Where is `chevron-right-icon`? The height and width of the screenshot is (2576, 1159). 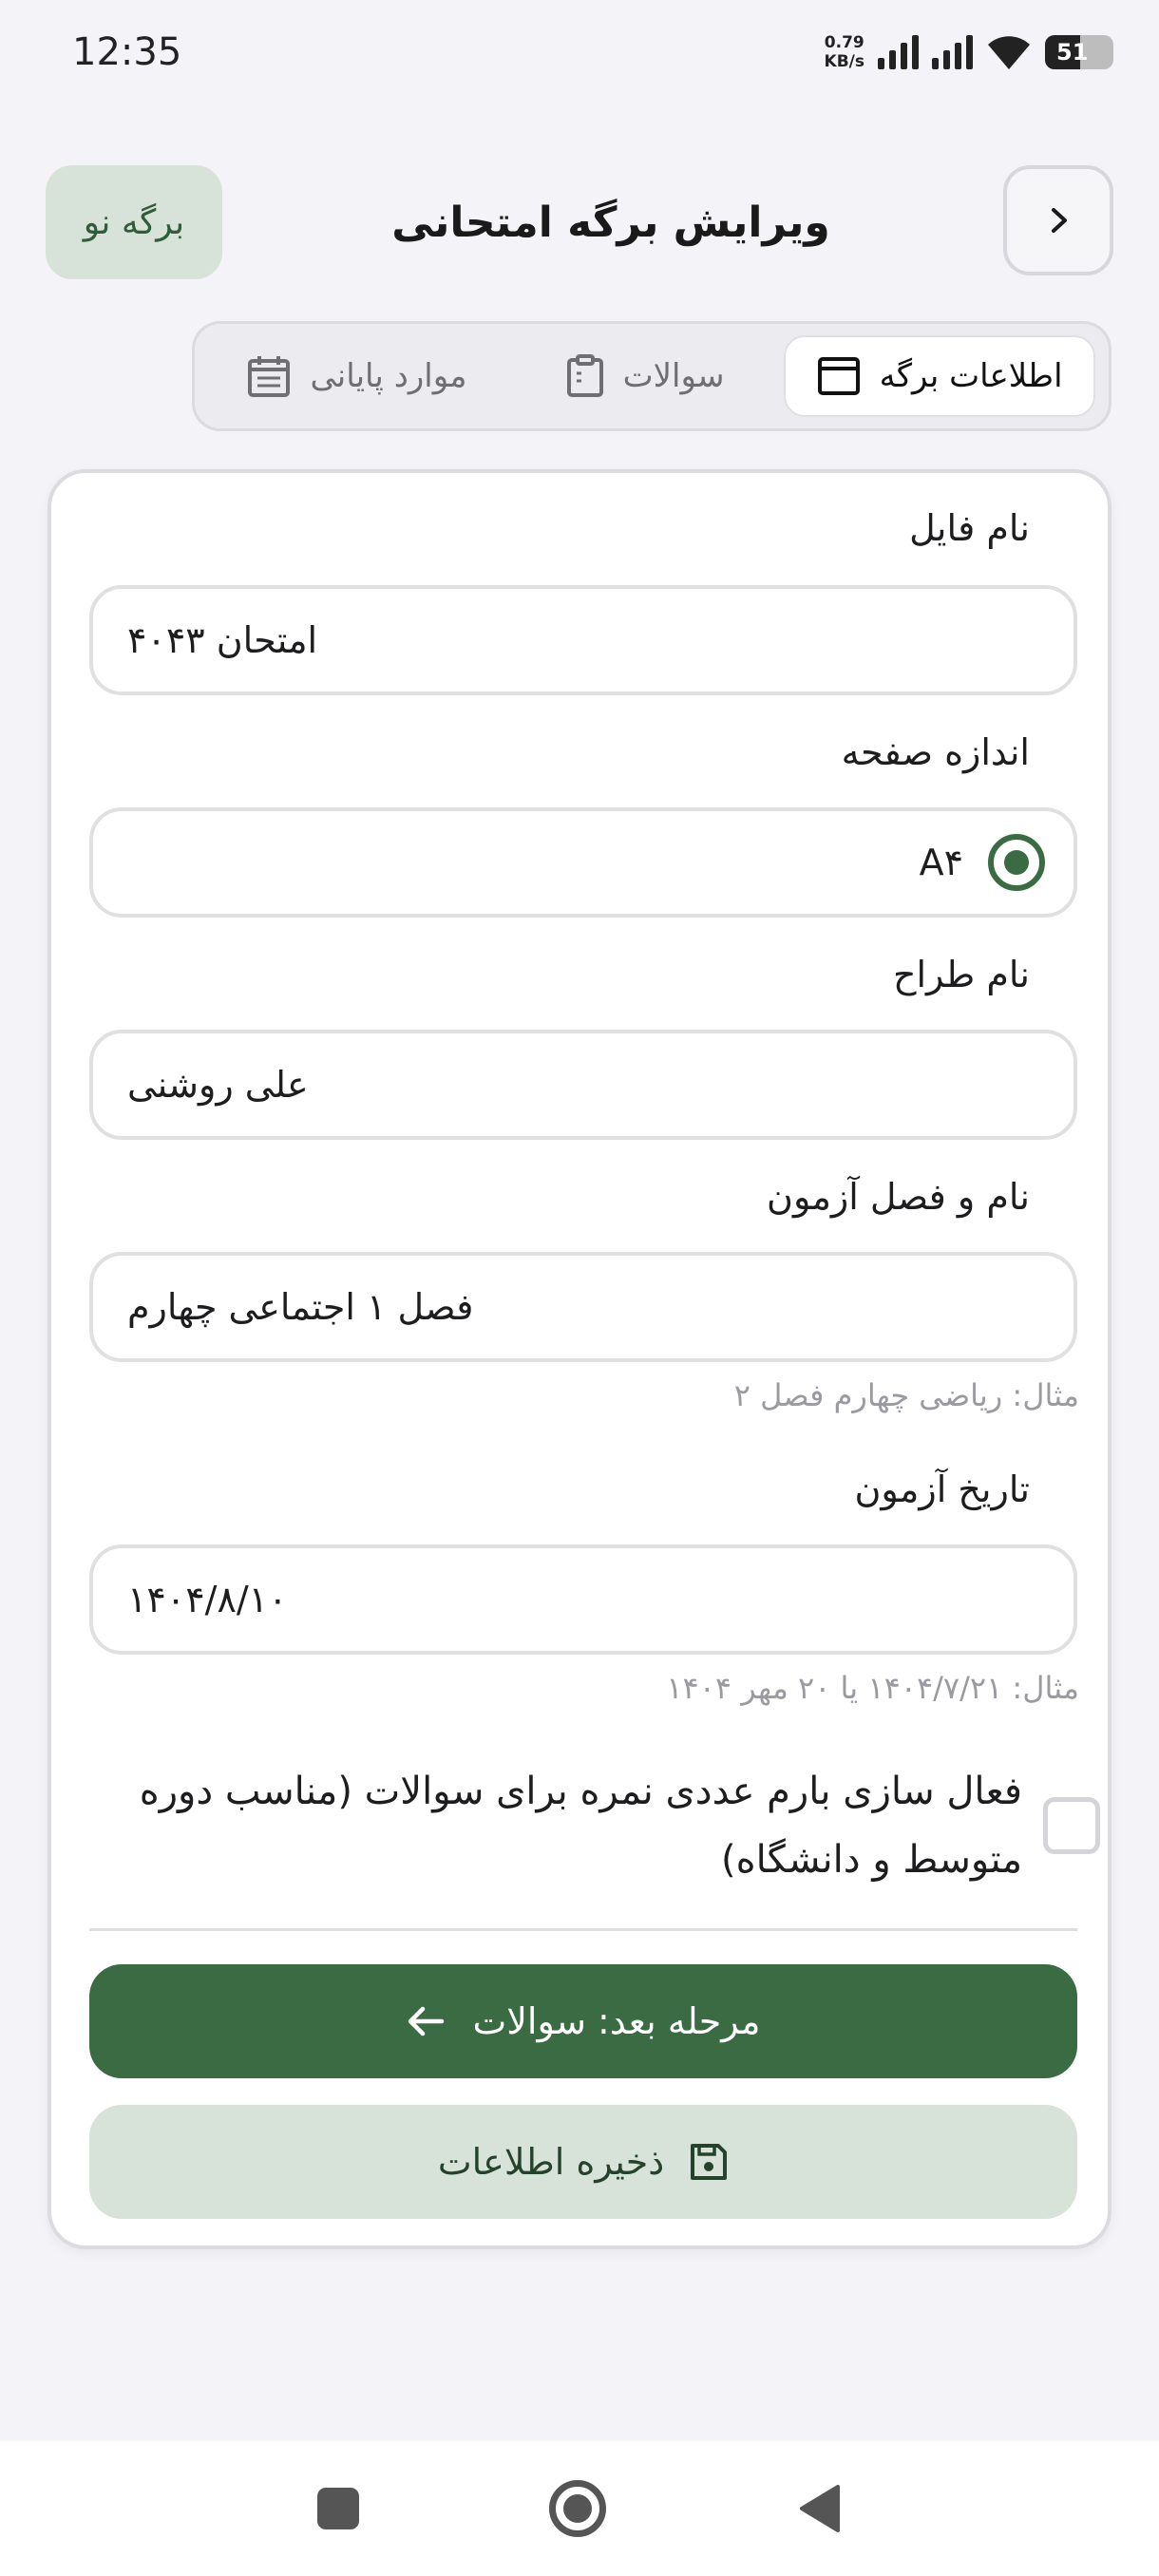 chevron-right-icon is located at coordinates (1059, 220).